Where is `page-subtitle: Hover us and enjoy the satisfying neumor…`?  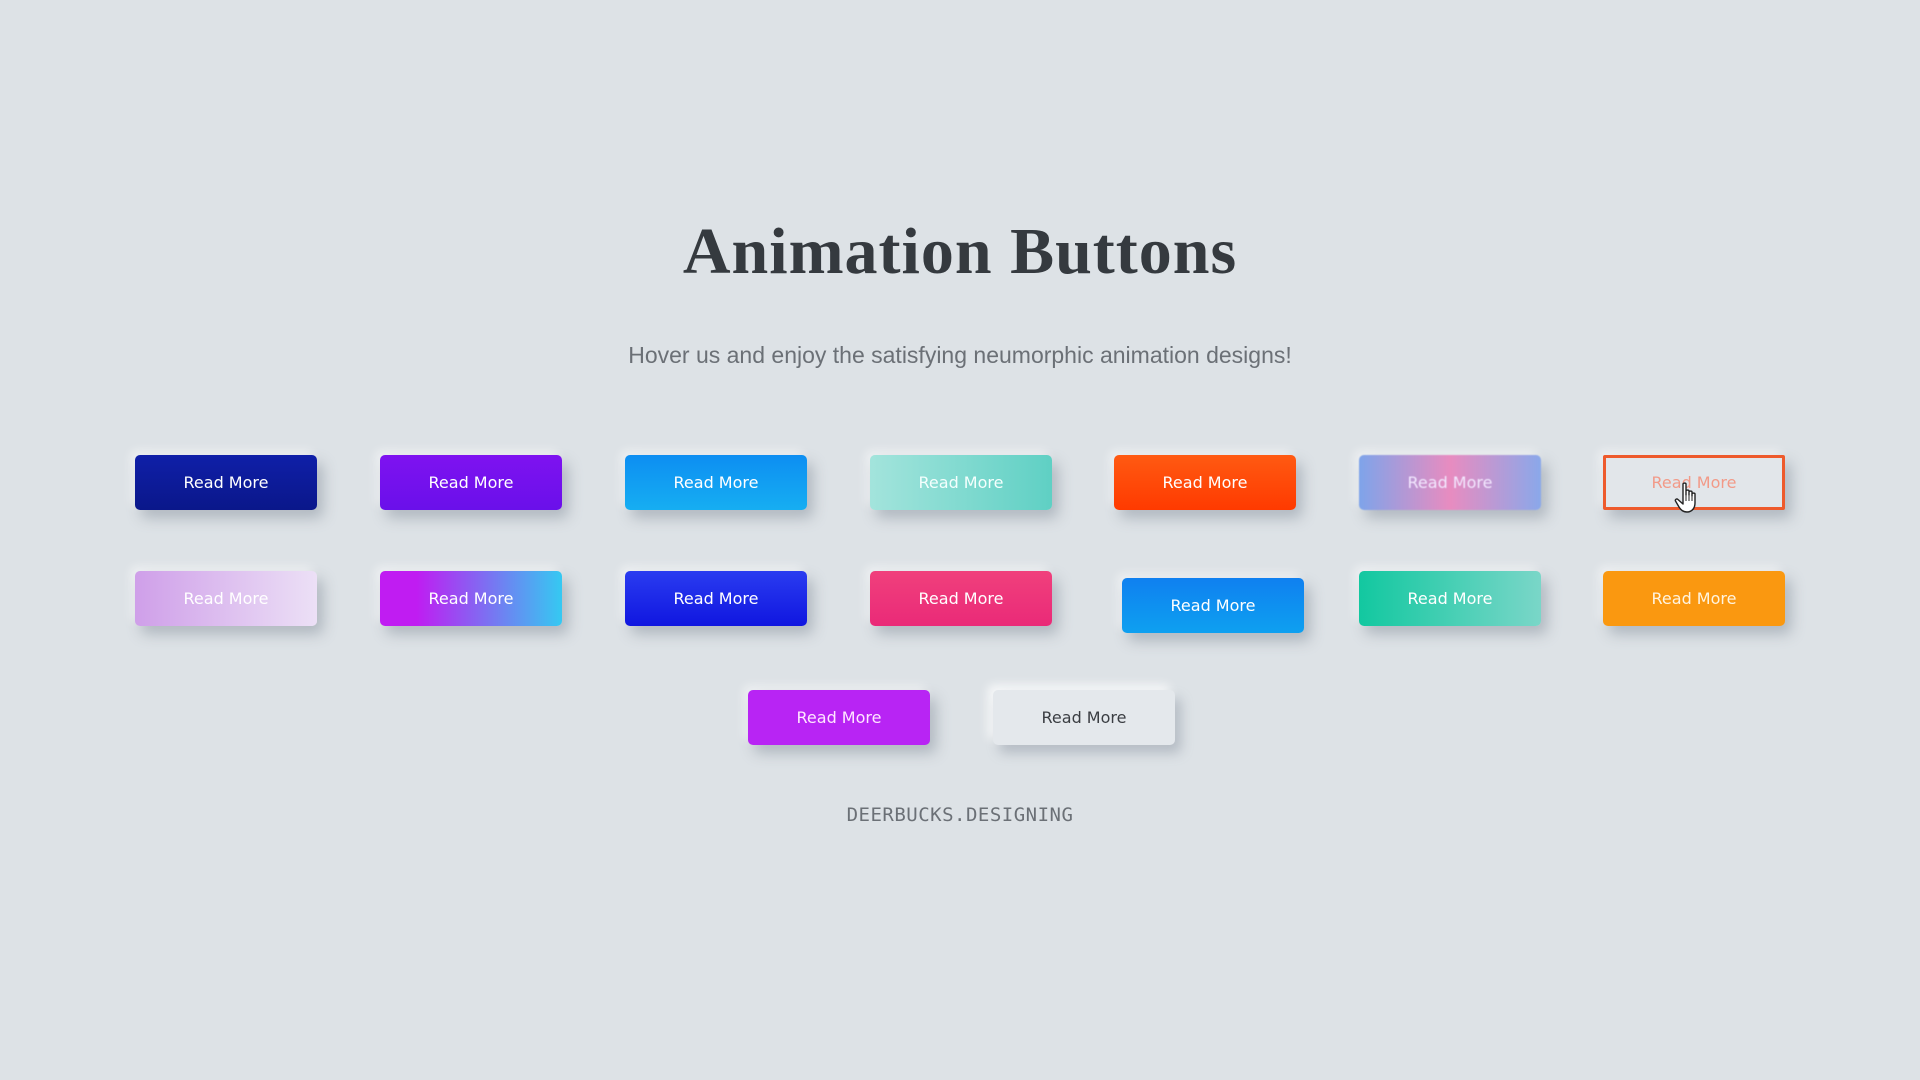 page-subtitle: Hover us and enjoy the satisfying neumor… is located at coordinates (960, 355).